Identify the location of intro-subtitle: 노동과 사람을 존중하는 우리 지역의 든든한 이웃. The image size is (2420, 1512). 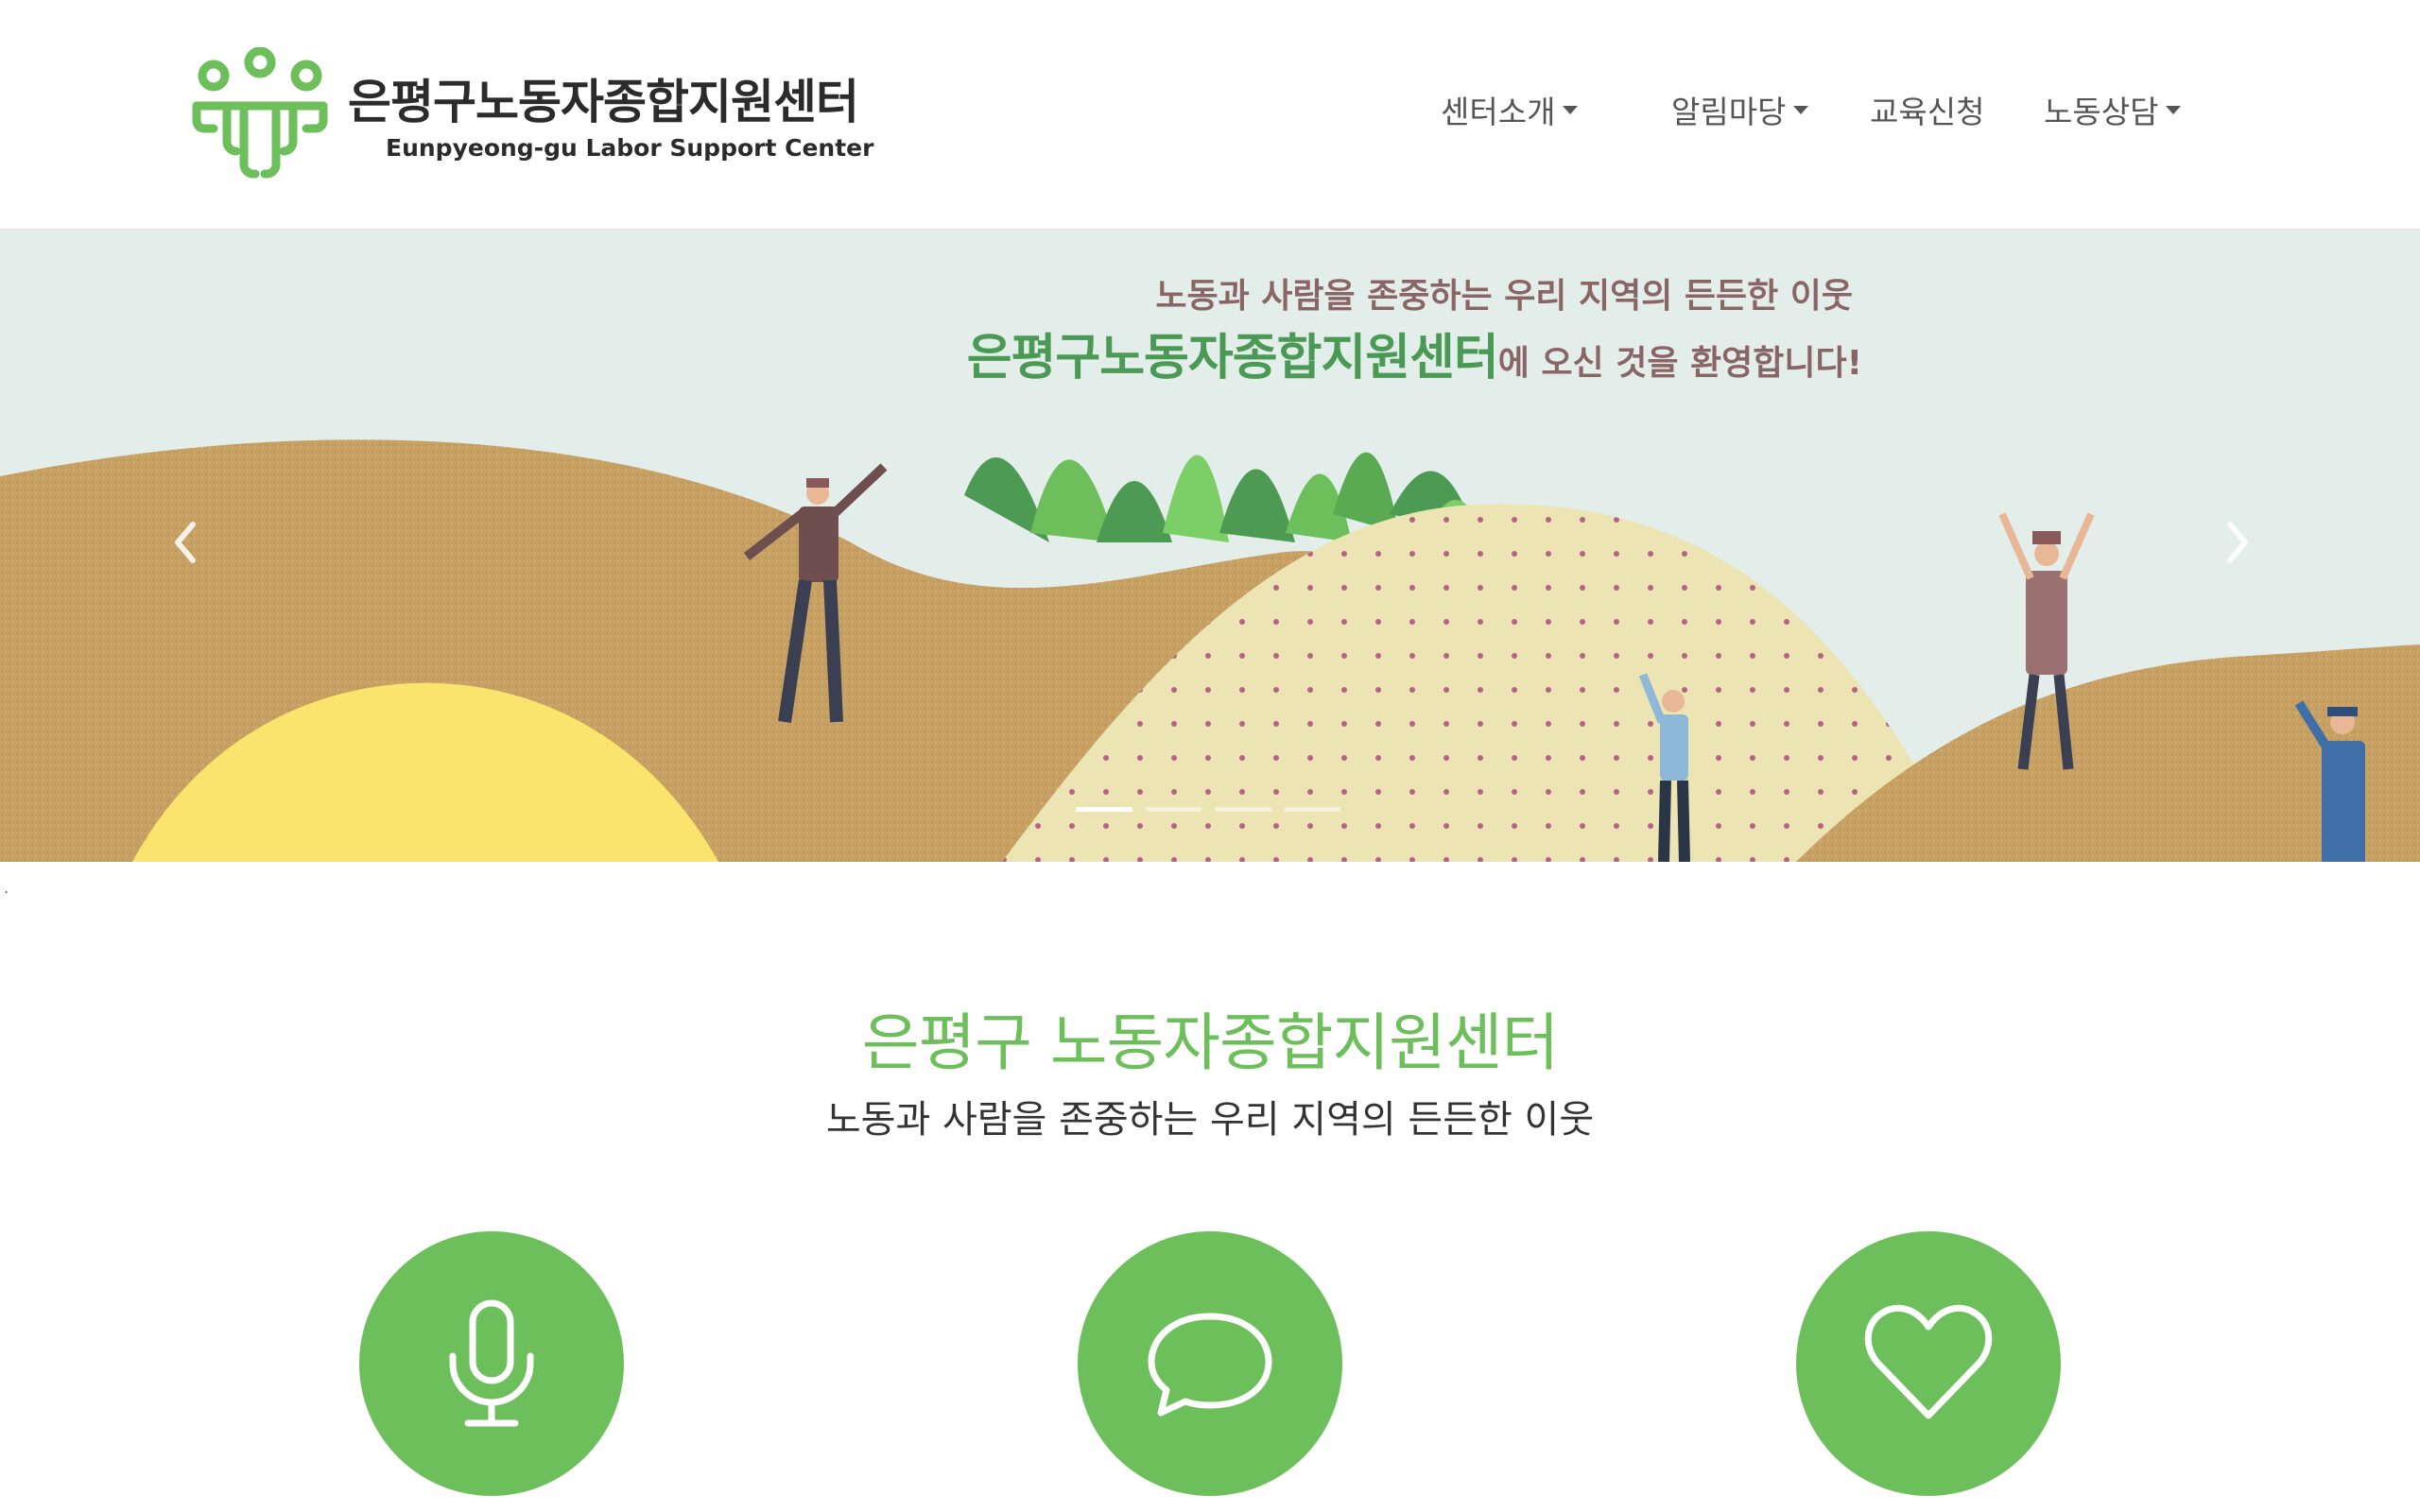
(1210, 1120).